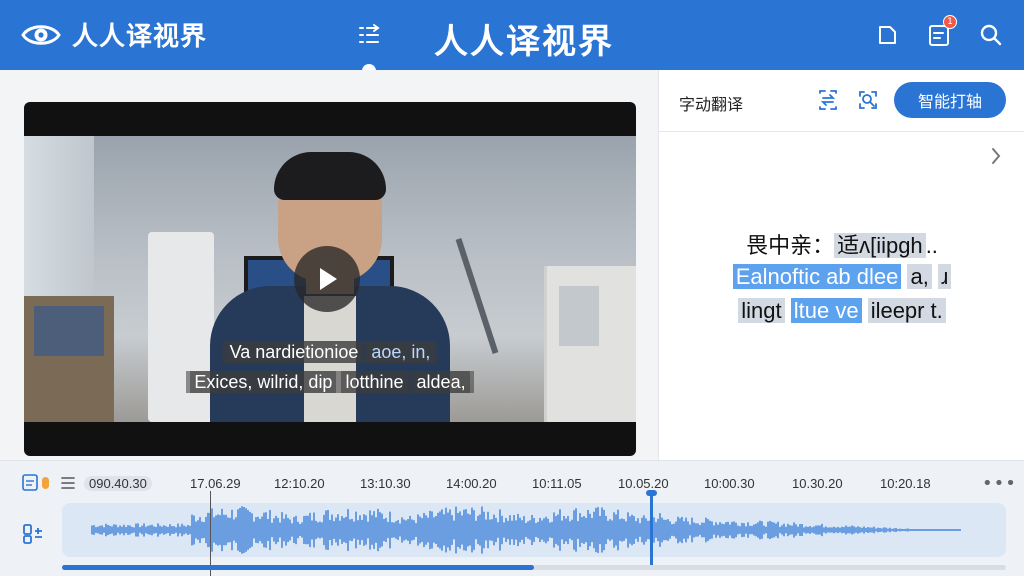  I want to click on time-tick: 10:00.30, so click(729, 483).